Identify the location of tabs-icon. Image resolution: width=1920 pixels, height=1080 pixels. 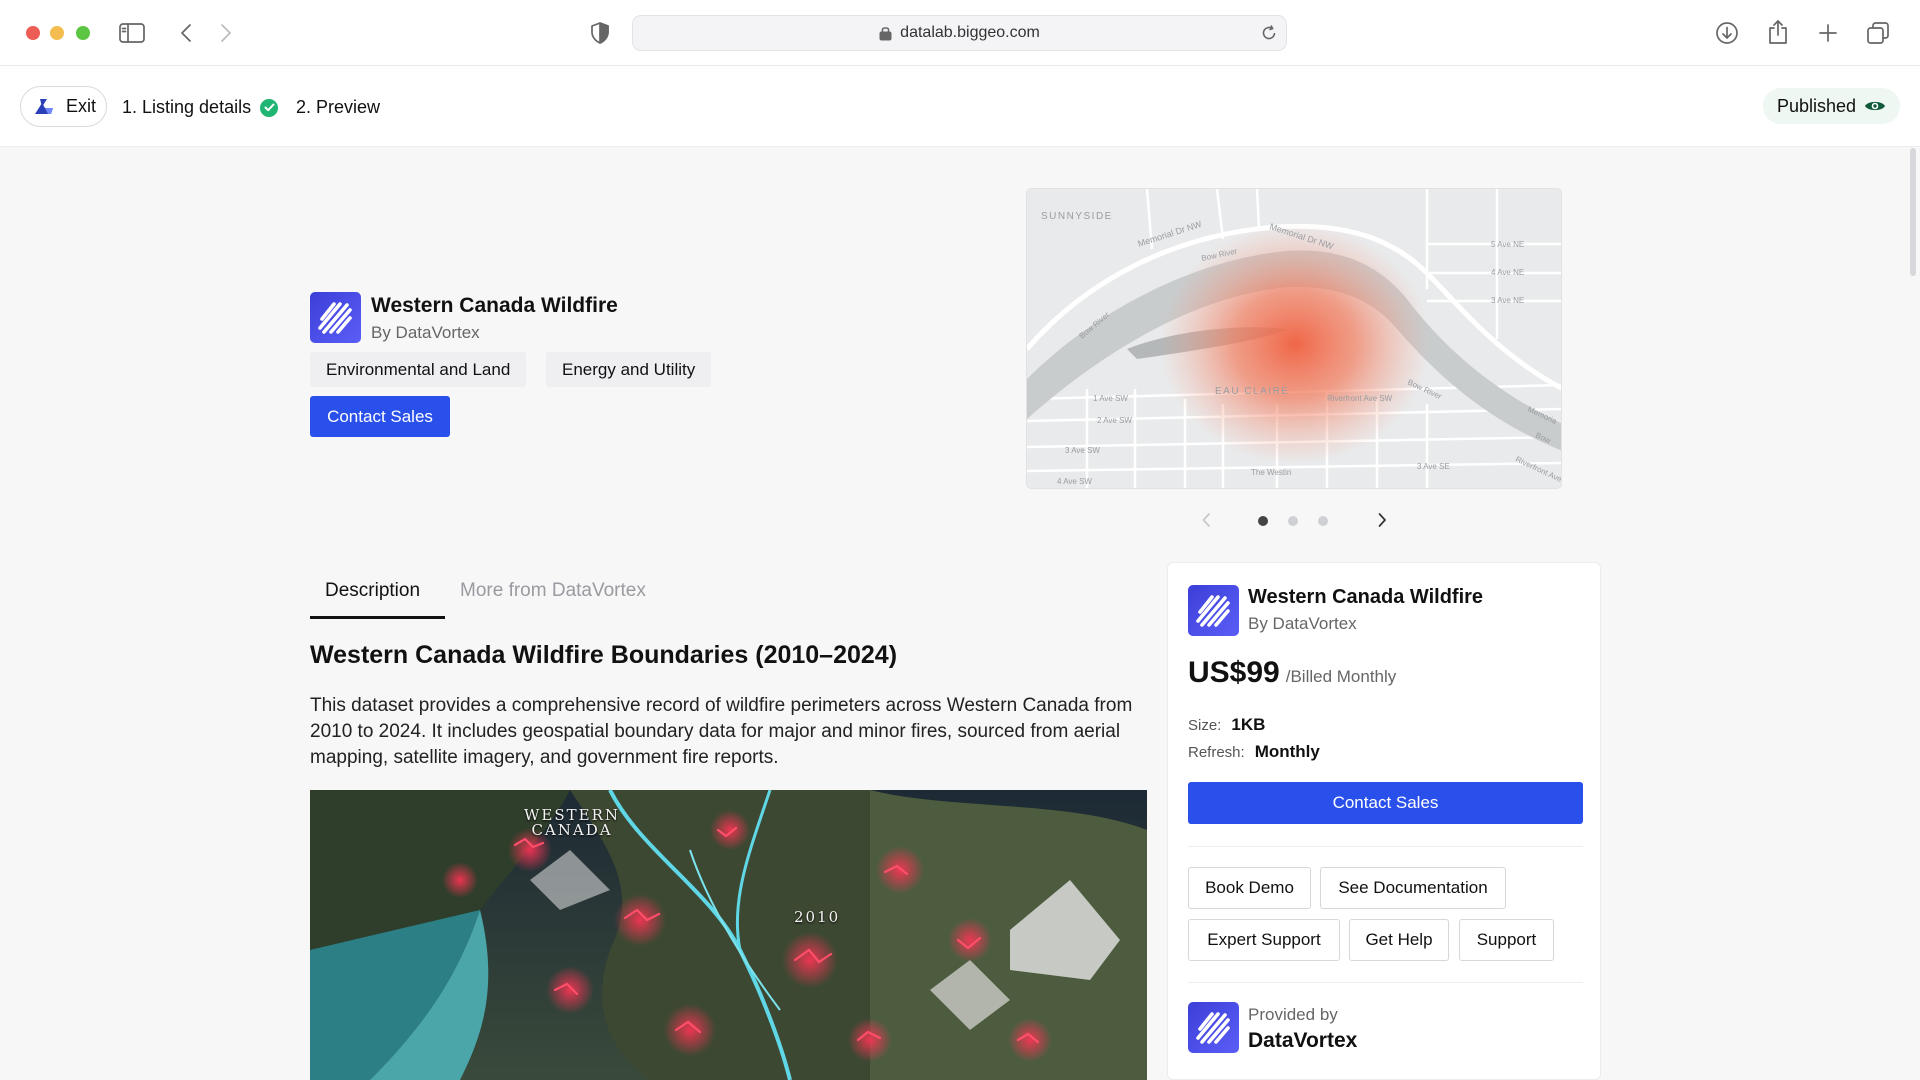
(1878, 33).